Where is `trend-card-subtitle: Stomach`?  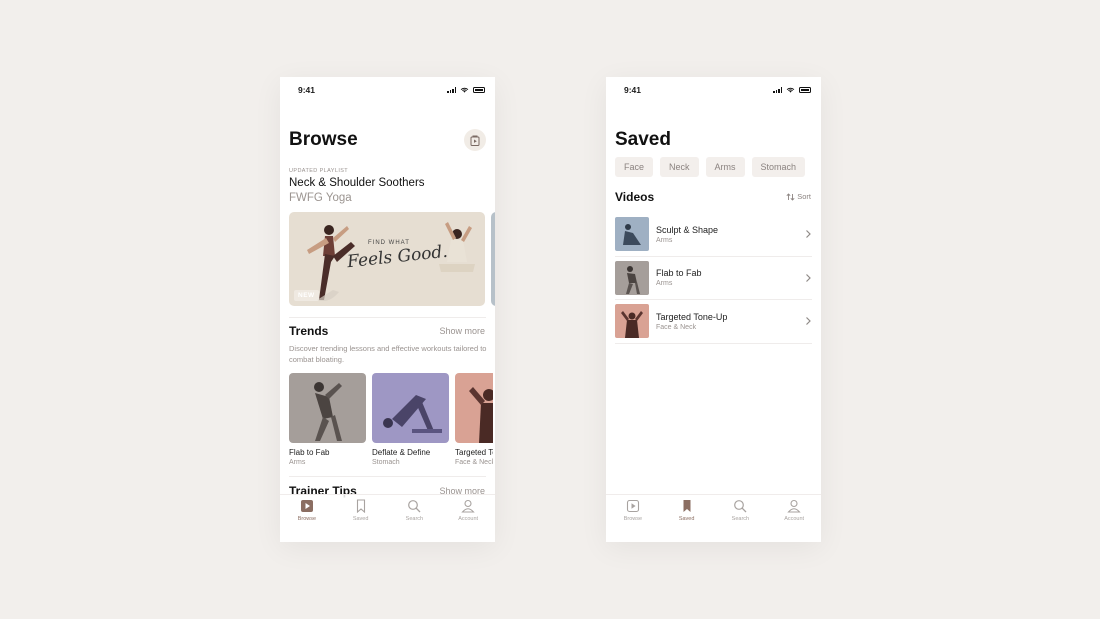
trend-card-subtitle: Stomach is located at coordinates (386, 462).